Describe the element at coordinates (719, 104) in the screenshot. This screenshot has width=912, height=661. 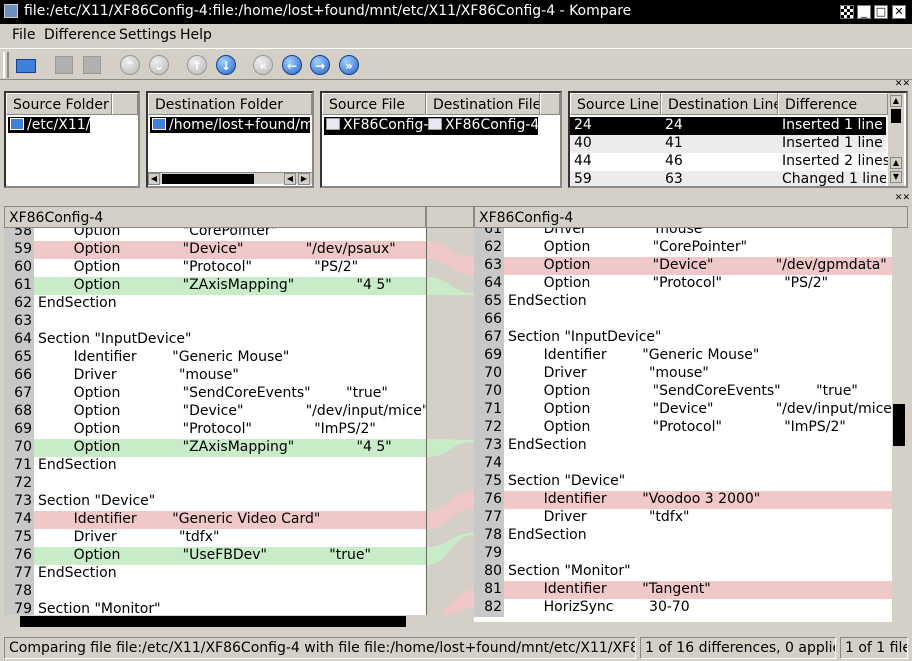
I see `destination-line-header: Destination Line` at that location.